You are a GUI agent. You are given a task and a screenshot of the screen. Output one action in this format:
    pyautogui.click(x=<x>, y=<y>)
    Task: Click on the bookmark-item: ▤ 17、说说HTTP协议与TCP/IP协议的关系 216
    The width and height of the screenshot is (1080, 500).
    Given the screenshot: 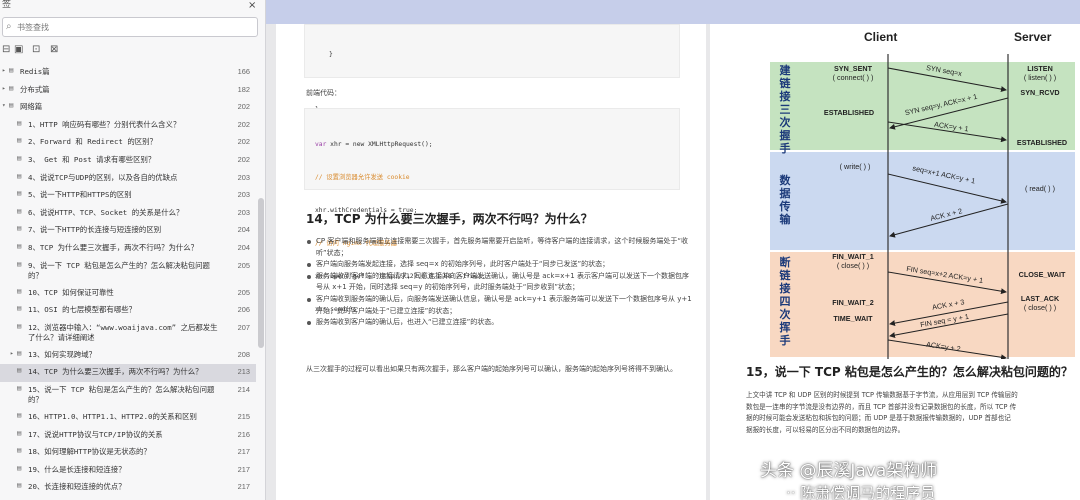 What is the action you would take?
    pyautogui.click(x=128, y=436)
    